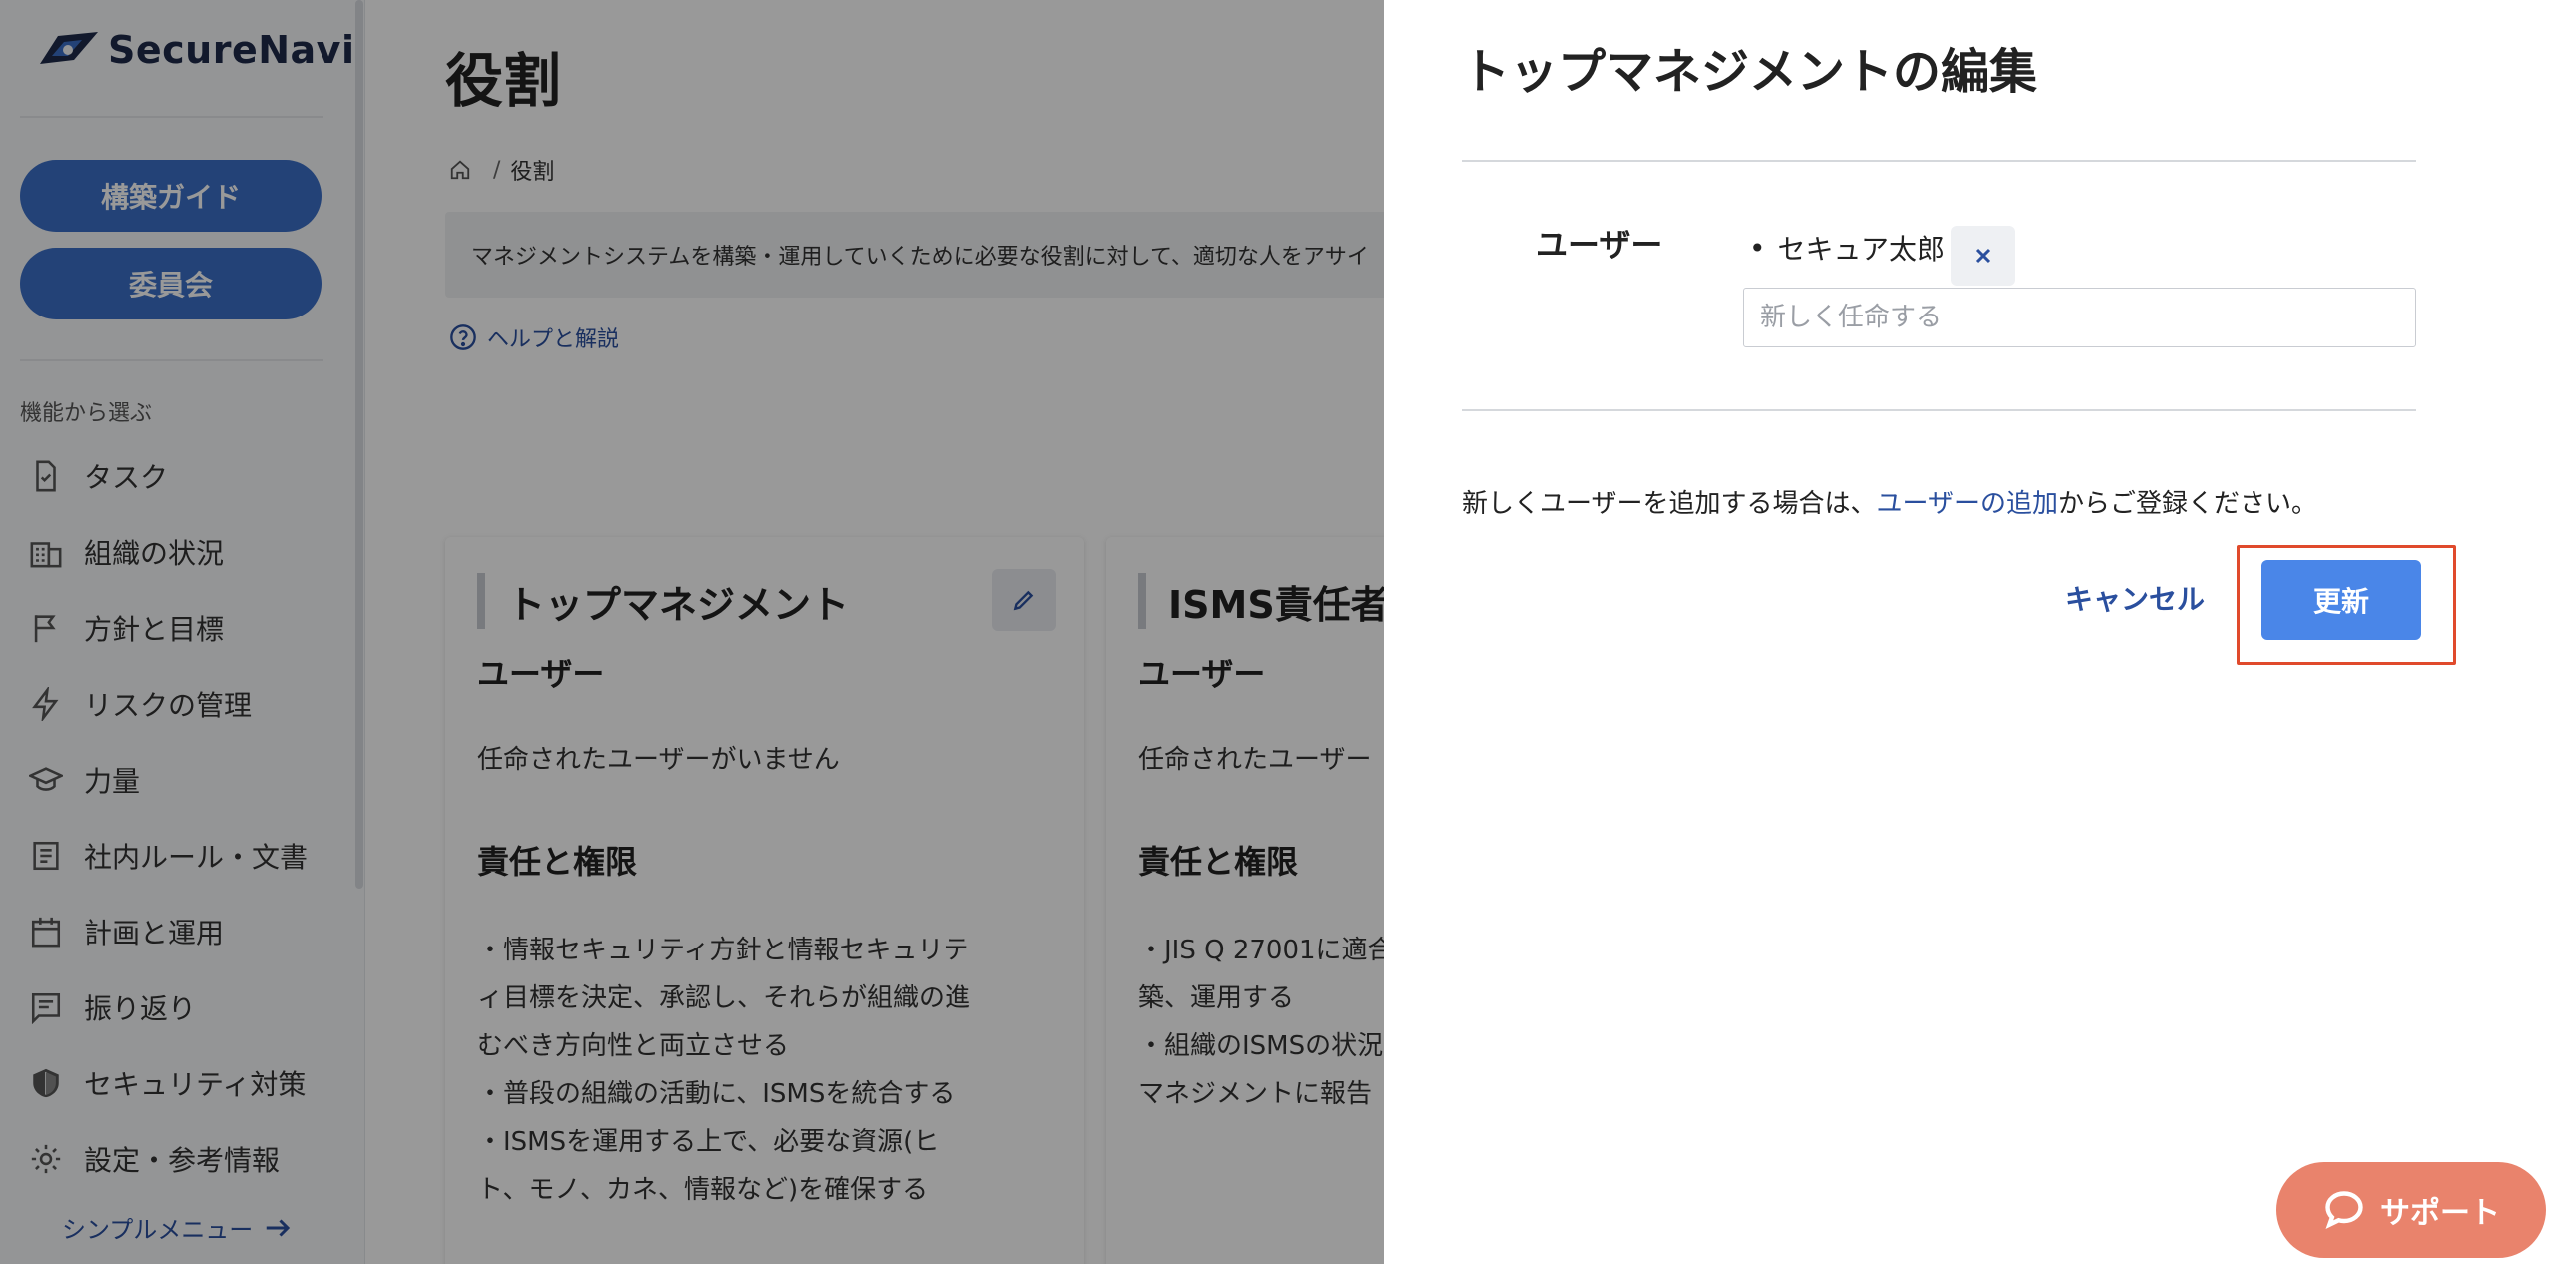  I want to click on update-highlight: 更新, so click(2346, 605).